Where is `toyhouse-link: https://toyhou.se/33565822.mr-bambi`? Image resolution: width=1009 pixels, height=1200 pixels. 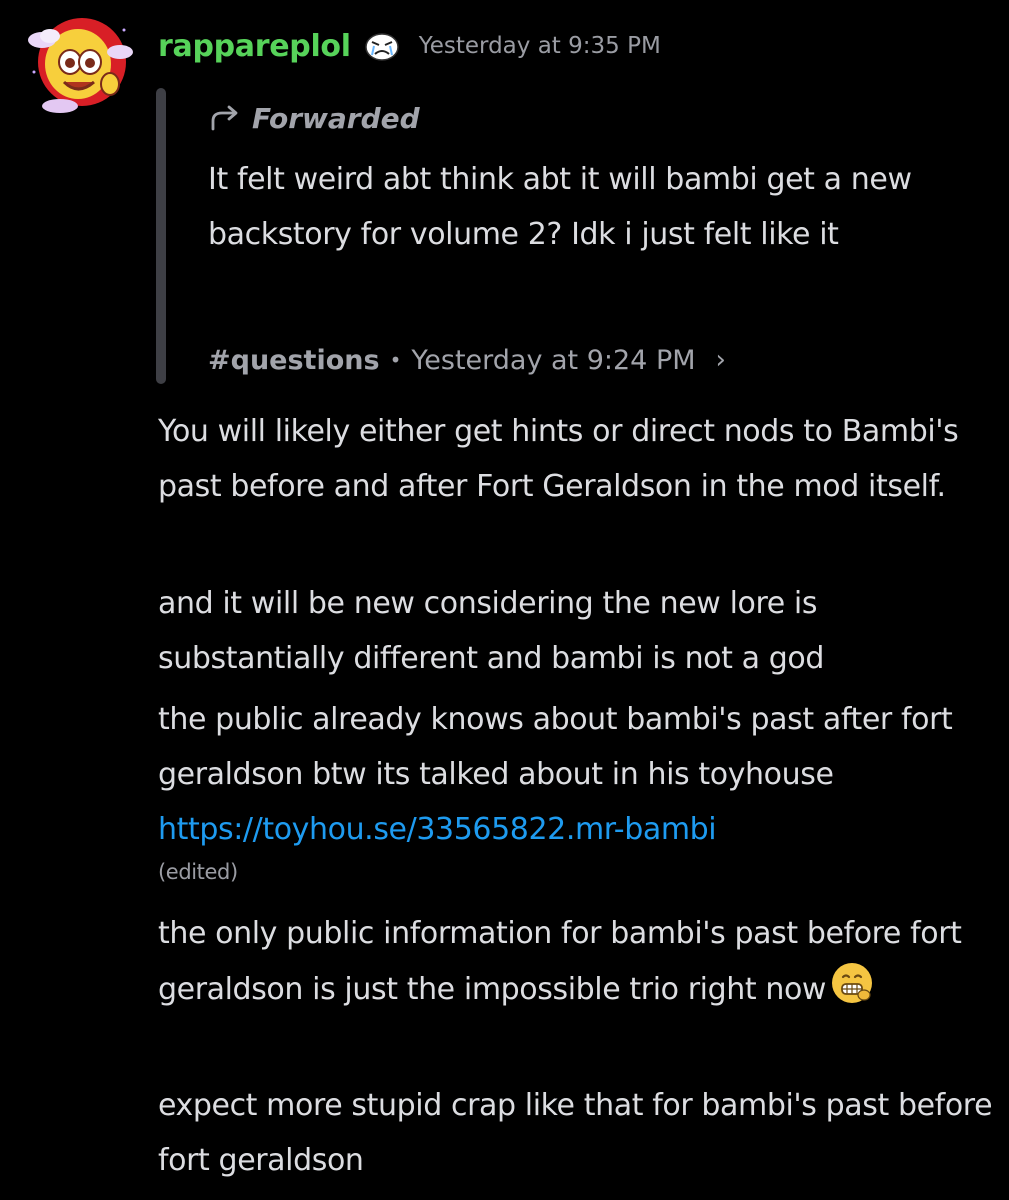 toyhouse-link: https://toyhou.se/33565822.mr-bambi is located at coordinates (437, 829).